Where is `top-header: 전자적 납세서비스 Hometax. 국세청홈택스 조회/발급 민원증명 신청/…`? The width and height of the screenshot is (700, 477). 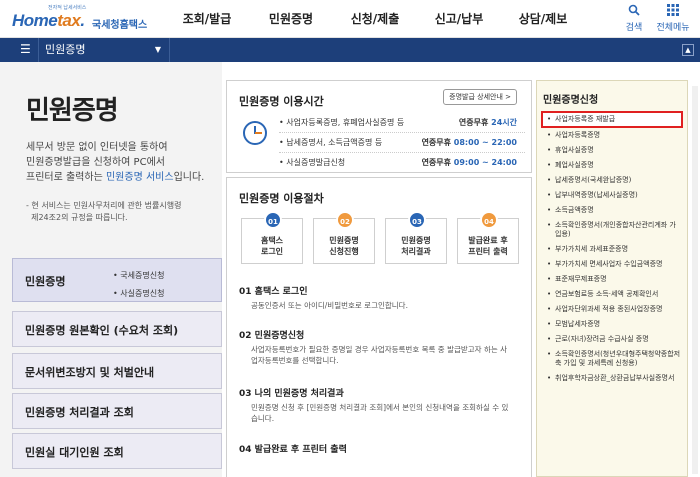
top-header: 전자적 납세서비스 Hometax. 국세청홈택스 조회/발급 민원증명 신청/… is located at coordinates (350, 19).